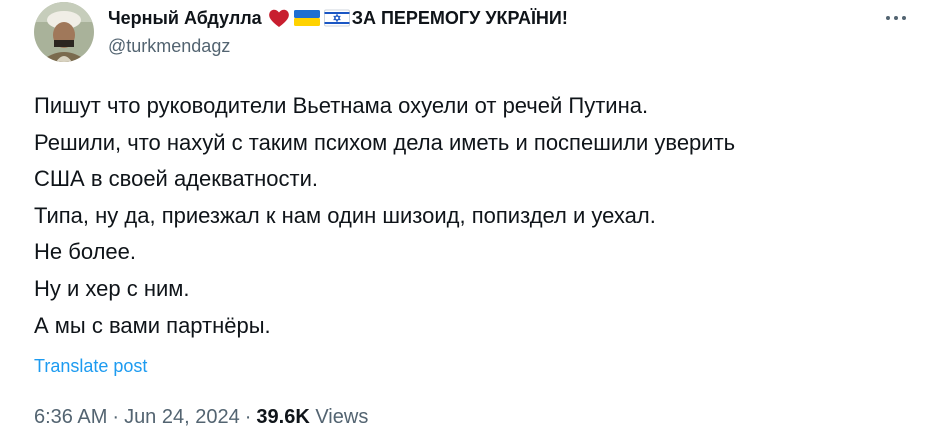 This screenshot has height=446, width=947. What do you see at coordinates (336, 18) in the screenshot?
I see `israel-flag-icon` at bounding box center [336, 18].